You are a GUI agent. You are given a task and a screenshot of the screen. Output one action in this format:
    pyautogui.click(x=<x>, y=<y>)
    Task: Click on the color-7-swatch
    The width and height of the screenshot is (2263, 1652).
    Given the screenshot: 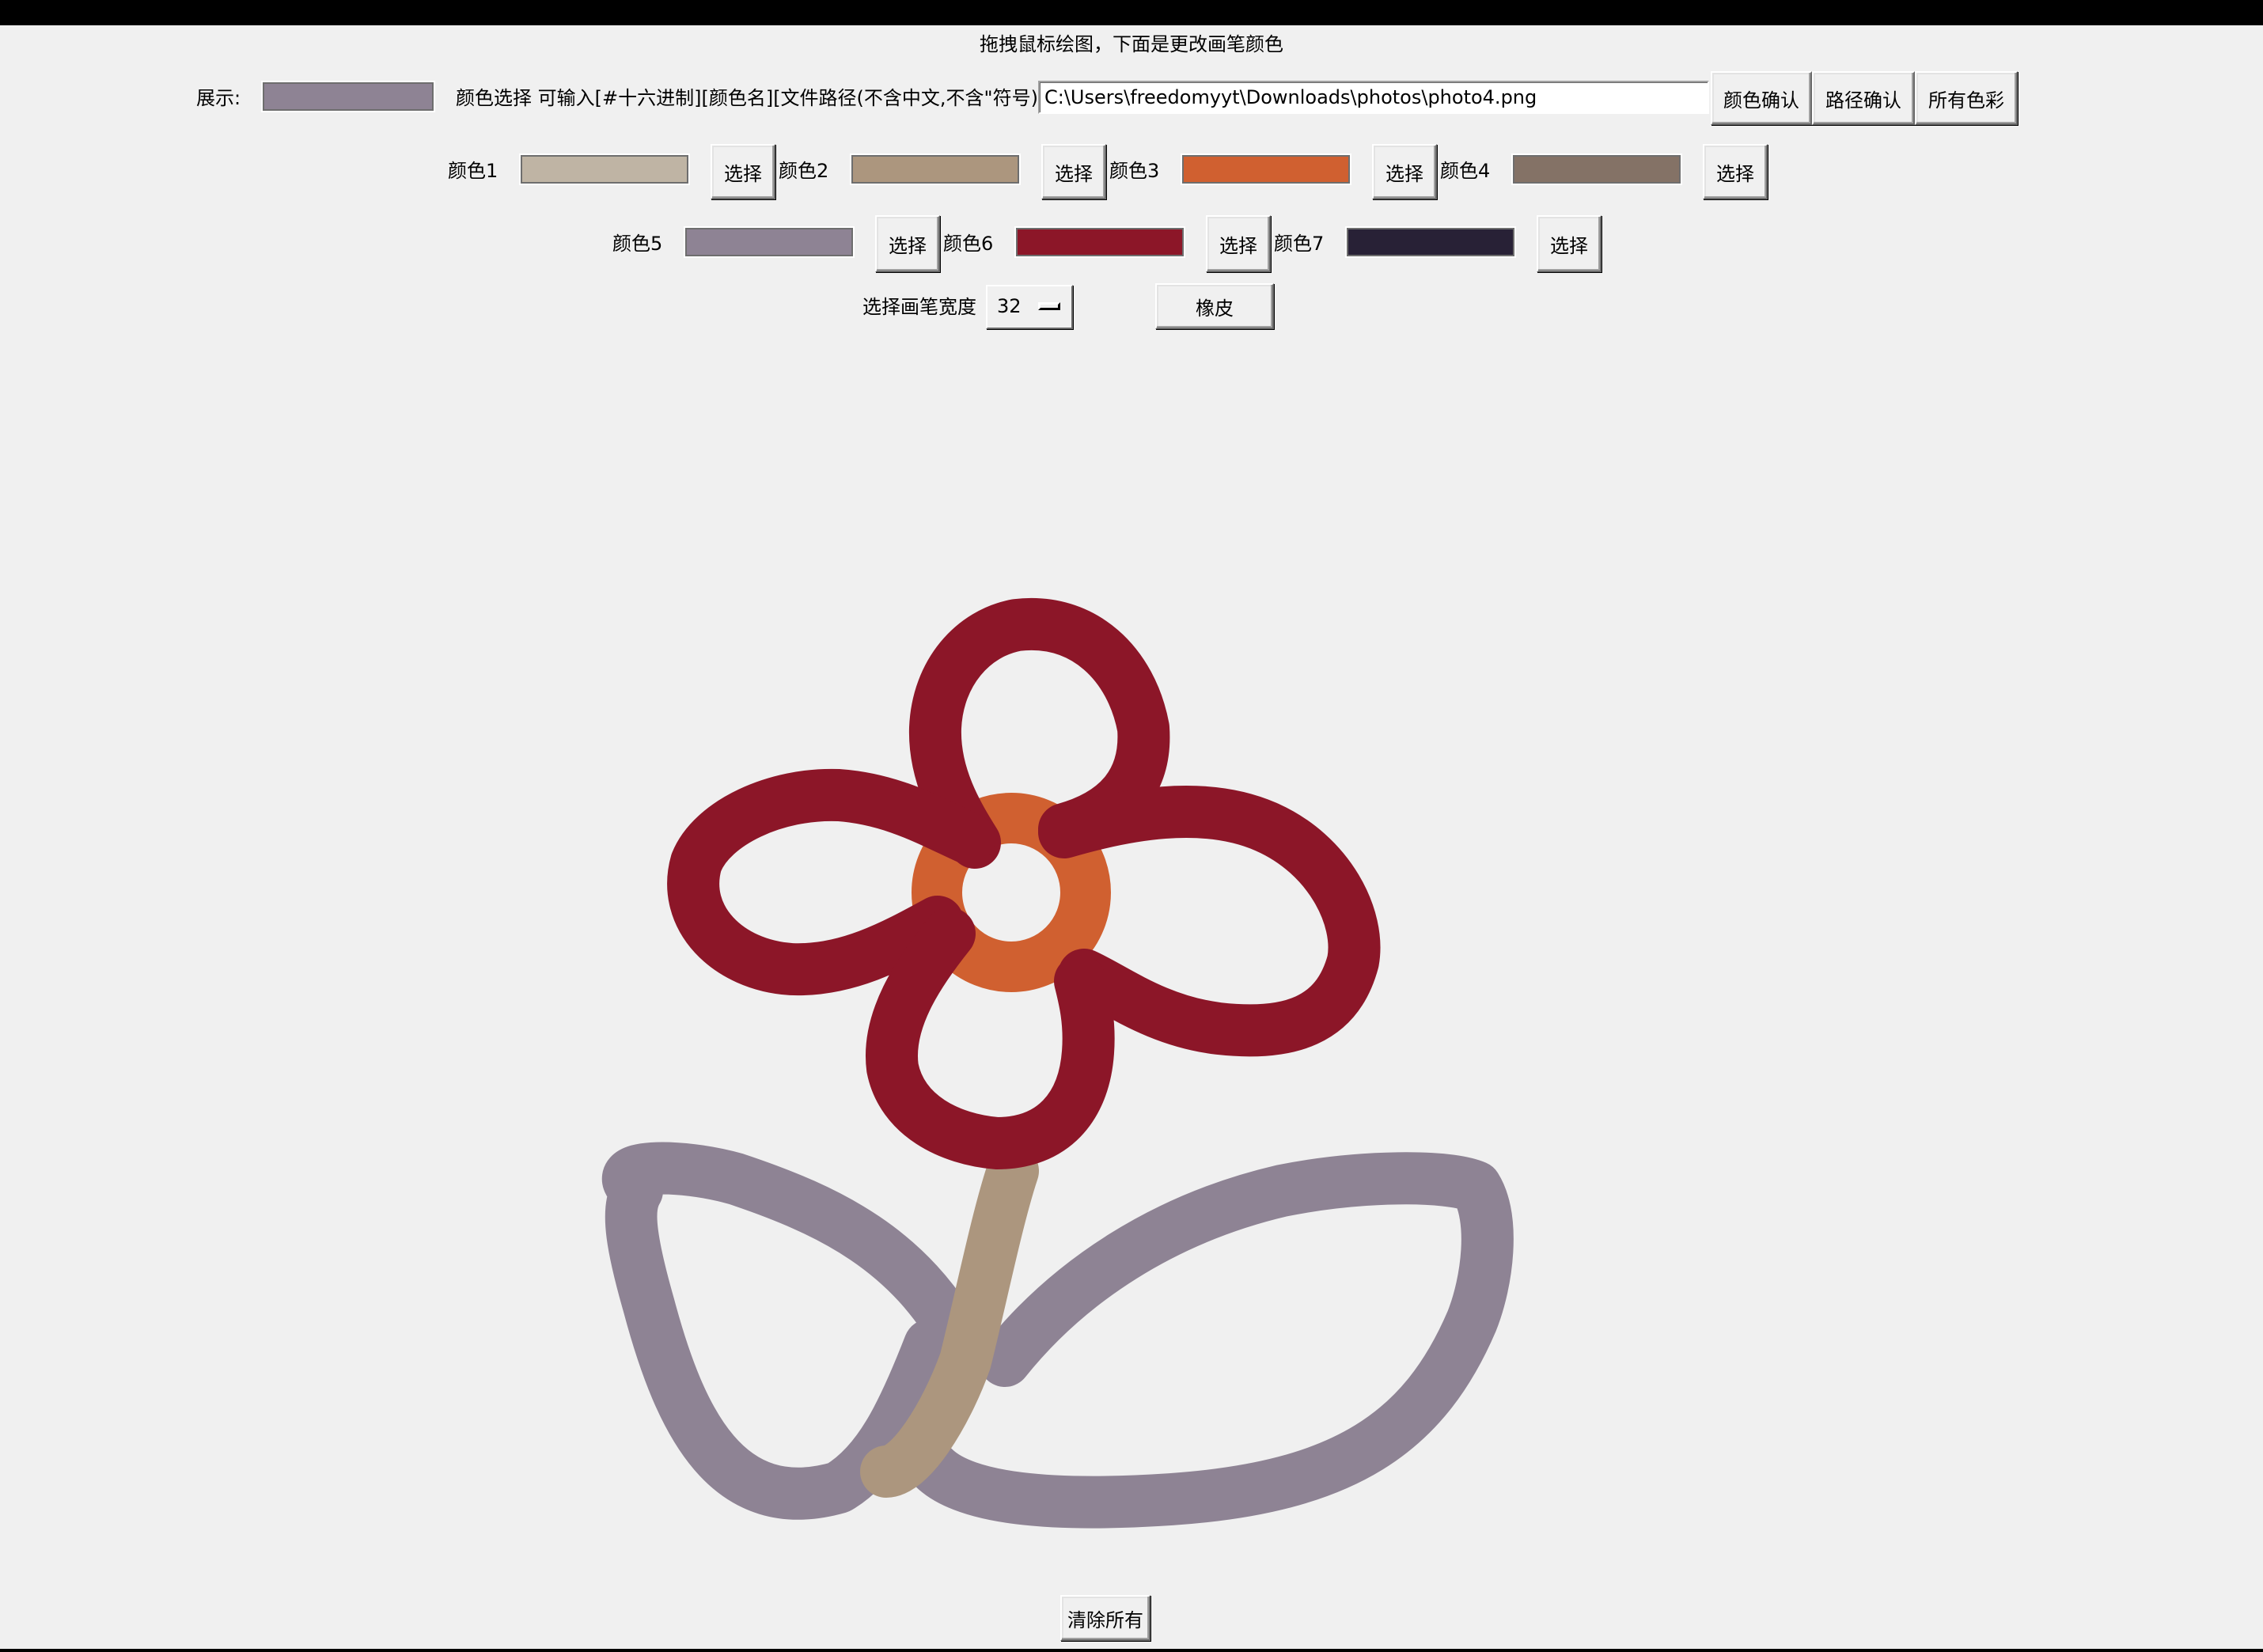 What is the action you would take?
    pyautogui.click(x=1430, y=242)
    